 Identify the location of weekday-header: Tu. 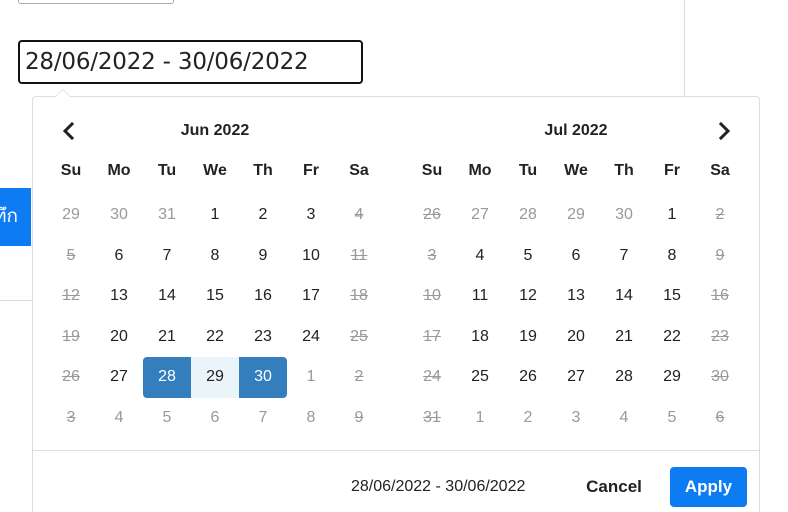
(167, 170).